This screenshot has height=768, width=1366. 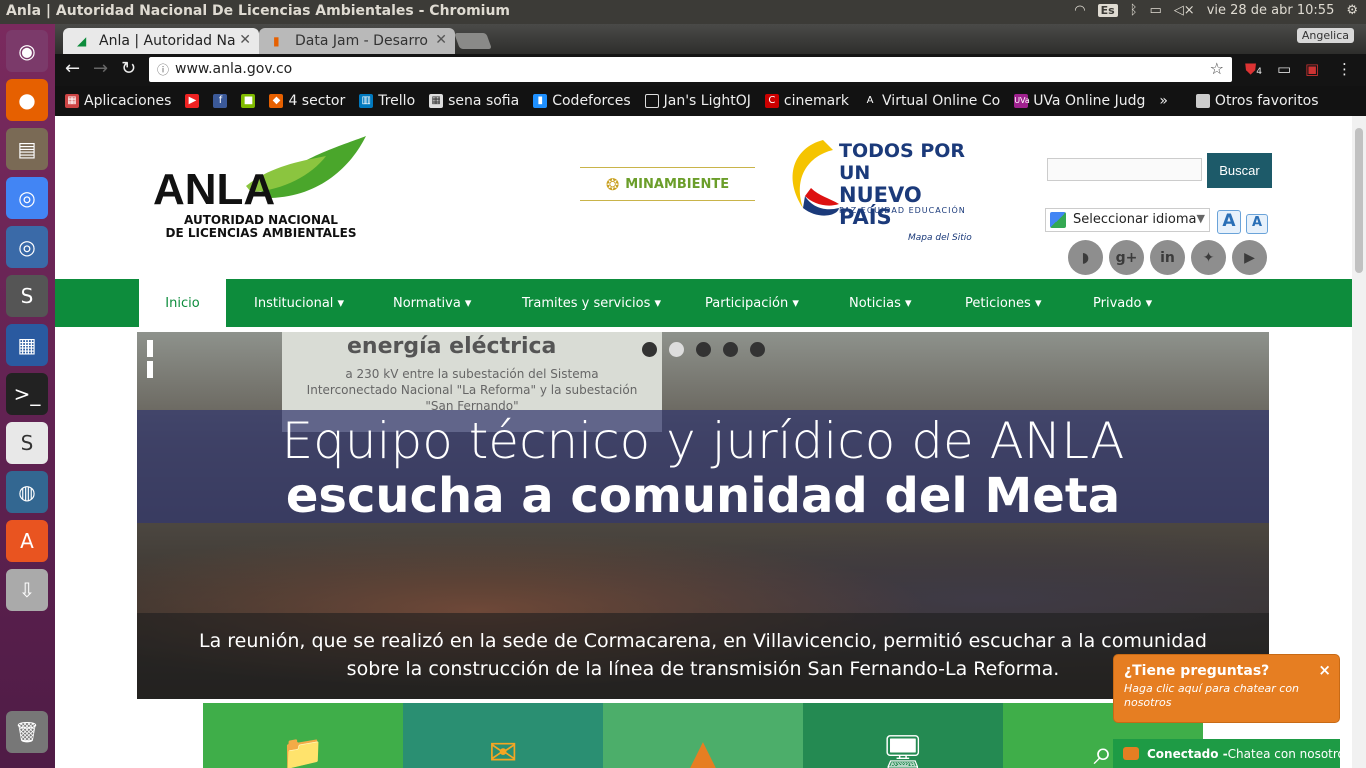 I want to click on bookmark-cinemark: Ccinemark, so click(x=806, y=101).